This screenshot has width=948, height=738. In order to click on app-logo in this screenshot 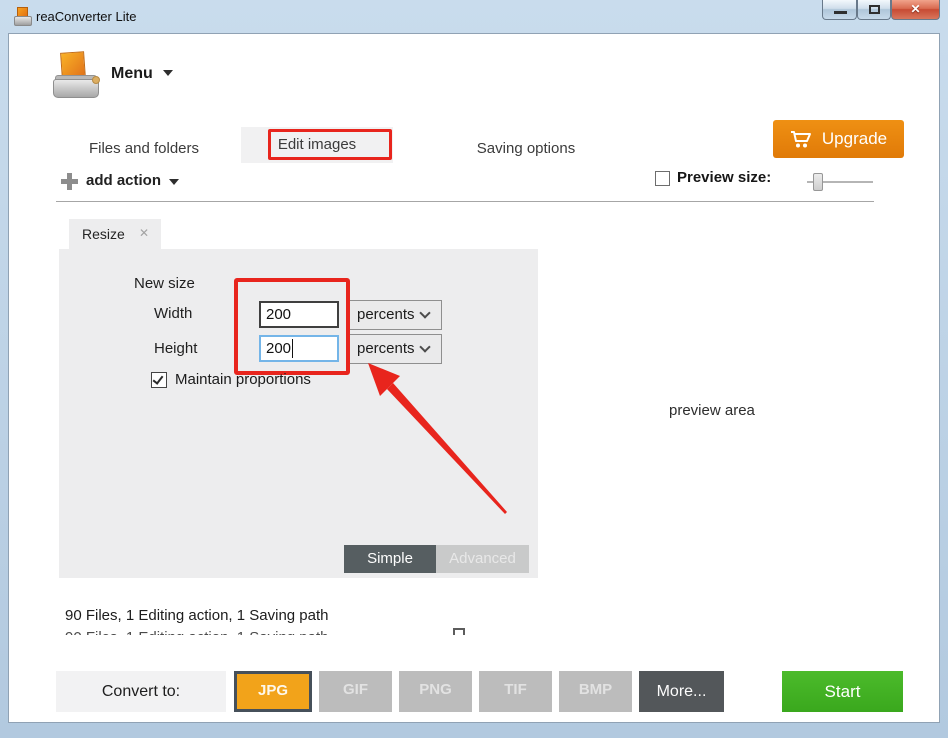, I will do `click(77, 75)`.